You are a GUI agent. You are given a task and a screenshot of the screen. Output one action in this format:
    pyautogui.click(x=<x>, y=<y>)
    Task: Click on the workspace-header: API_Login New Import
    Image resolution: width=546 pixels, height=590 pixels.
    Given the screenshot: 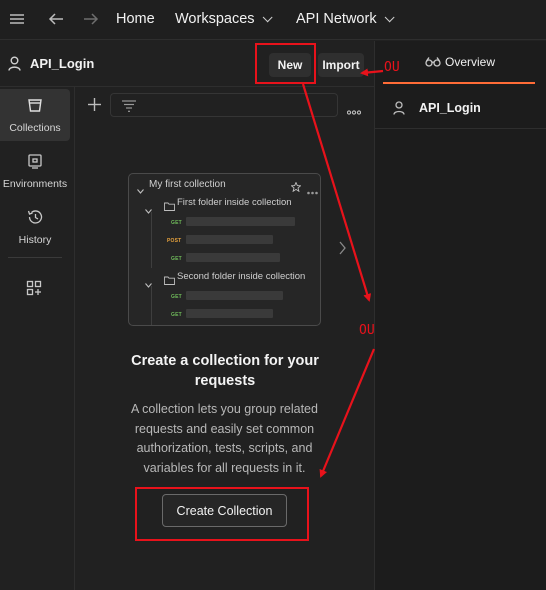 What is the action you would take?
    pyautogui.click(x=187, y=64)
    